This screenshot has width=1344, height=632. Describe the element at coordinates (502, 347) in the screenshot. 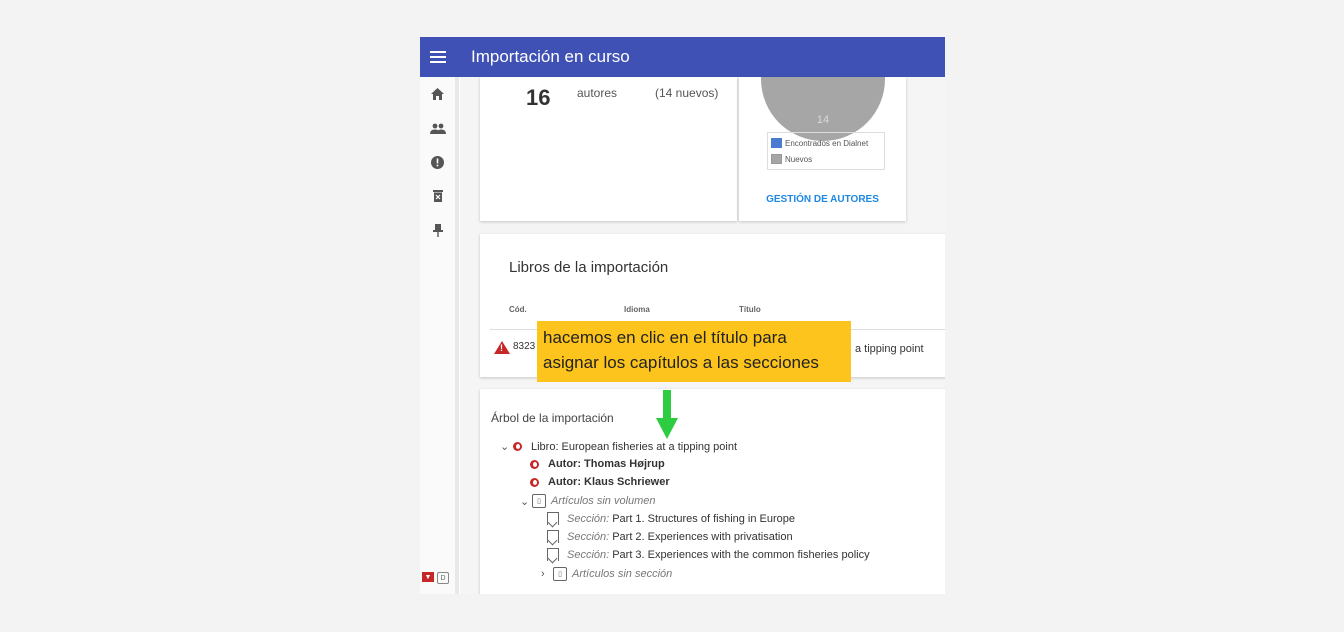

I see `warning-icon` at that location.